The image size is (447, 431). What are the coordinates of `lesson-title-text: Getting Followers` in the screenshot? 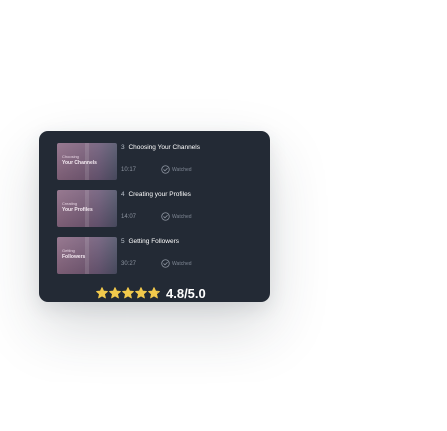 It's located at (154, 241).